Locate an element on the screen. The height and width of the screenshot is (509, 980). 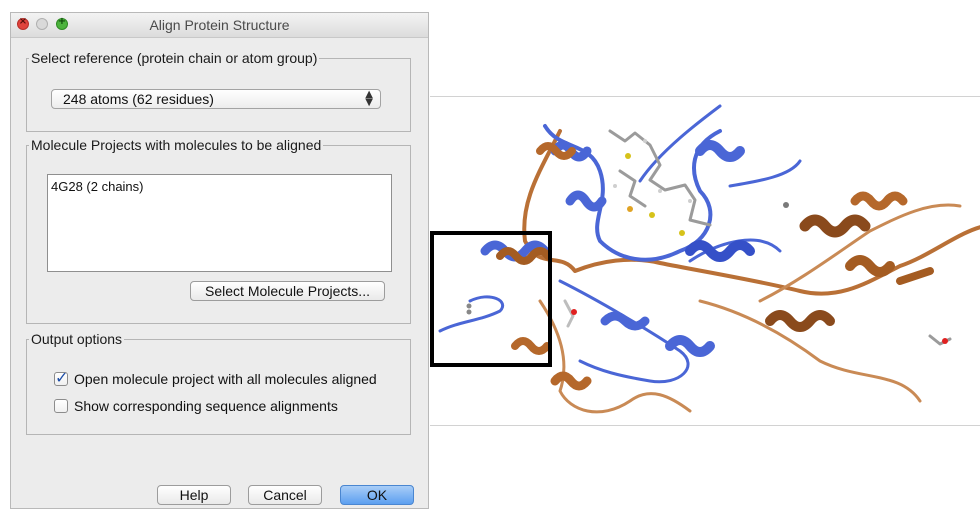
show-sequence-label: Show corresponding sequence alignments is located at coordinates (206, 406).